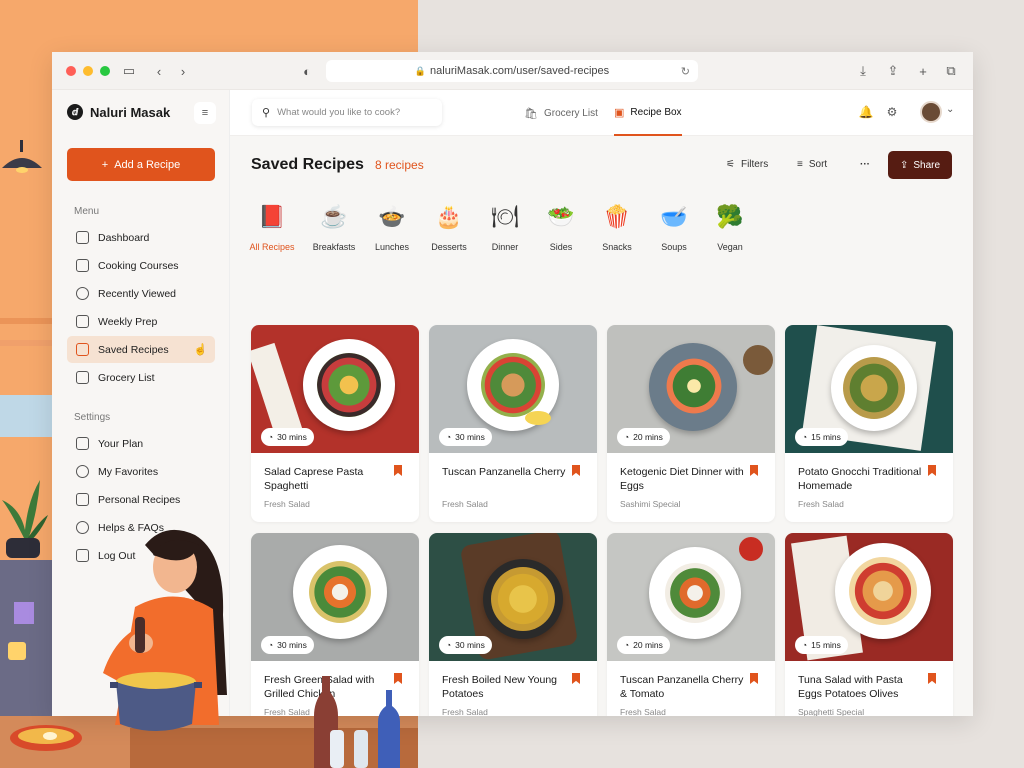 The height and width of the screenshot is (768, 1024). Describe the element at coordinates (141, 321) in the screenshot. I see `sidebar-item-weekly-prep: Weekly Prep` at that location.